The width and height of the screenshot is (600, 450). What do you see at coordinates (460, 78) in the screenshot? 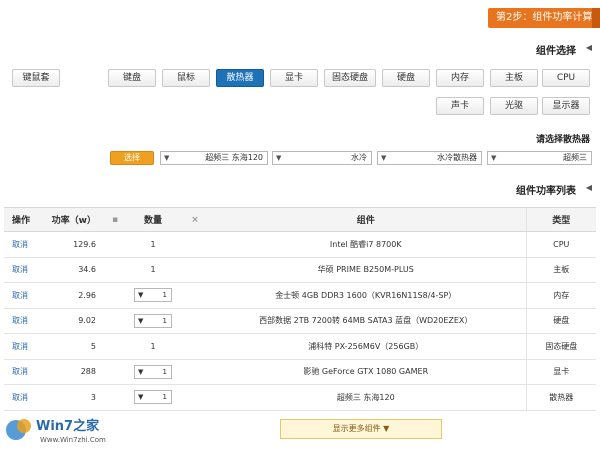
I see `category-memory: 内存` at bounding box center [460, 78].